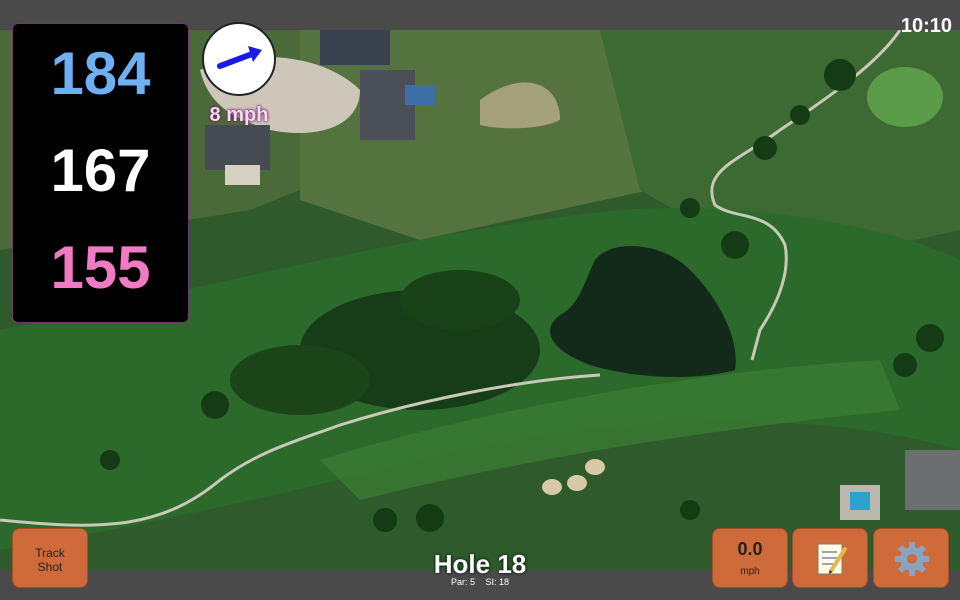 The width and height of the screenshot is (960, 600). I want to click on scorecard-button, so click(830, 558).